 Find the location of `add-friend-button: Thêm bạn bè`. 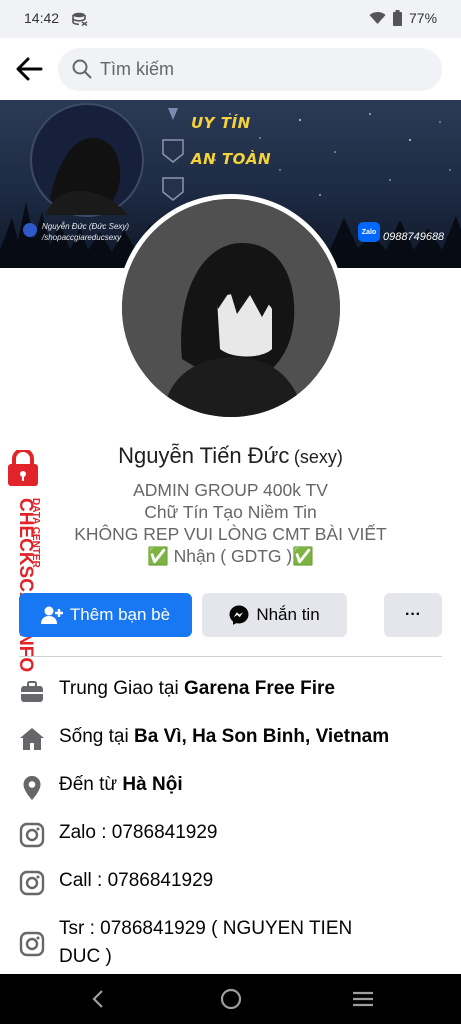

add-friend-button: Thêm bạn bè is located at coordinates (105, 615).